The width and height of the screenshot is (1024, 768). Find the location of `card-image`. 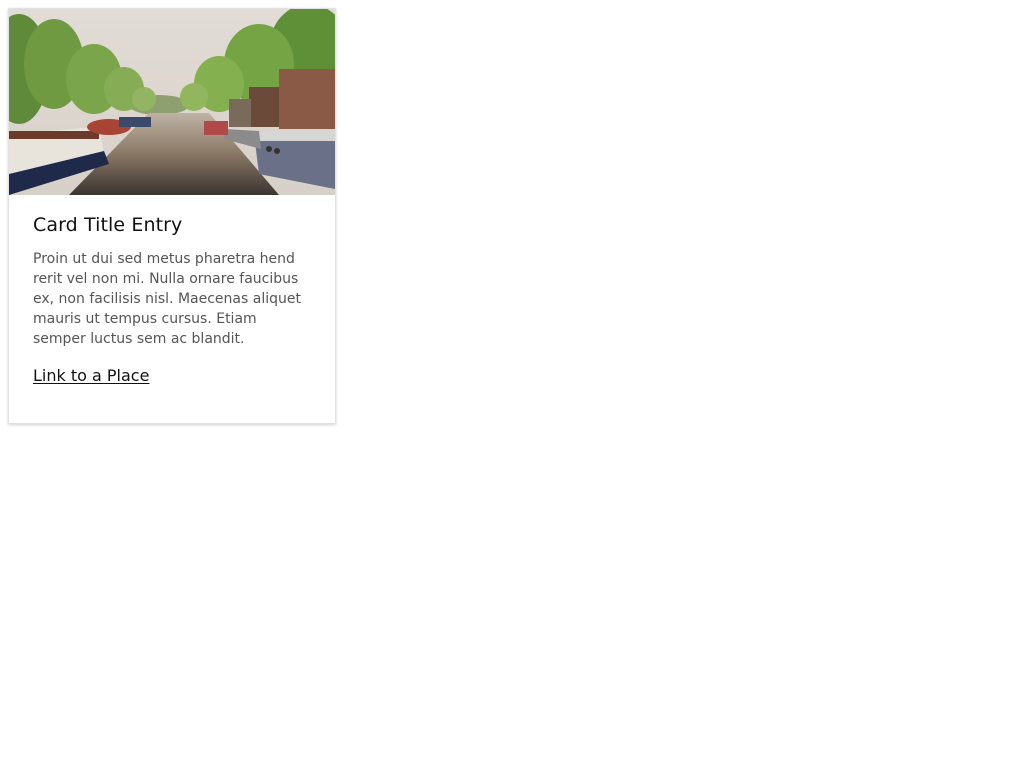

card-image is located at coordinates (172, 102).